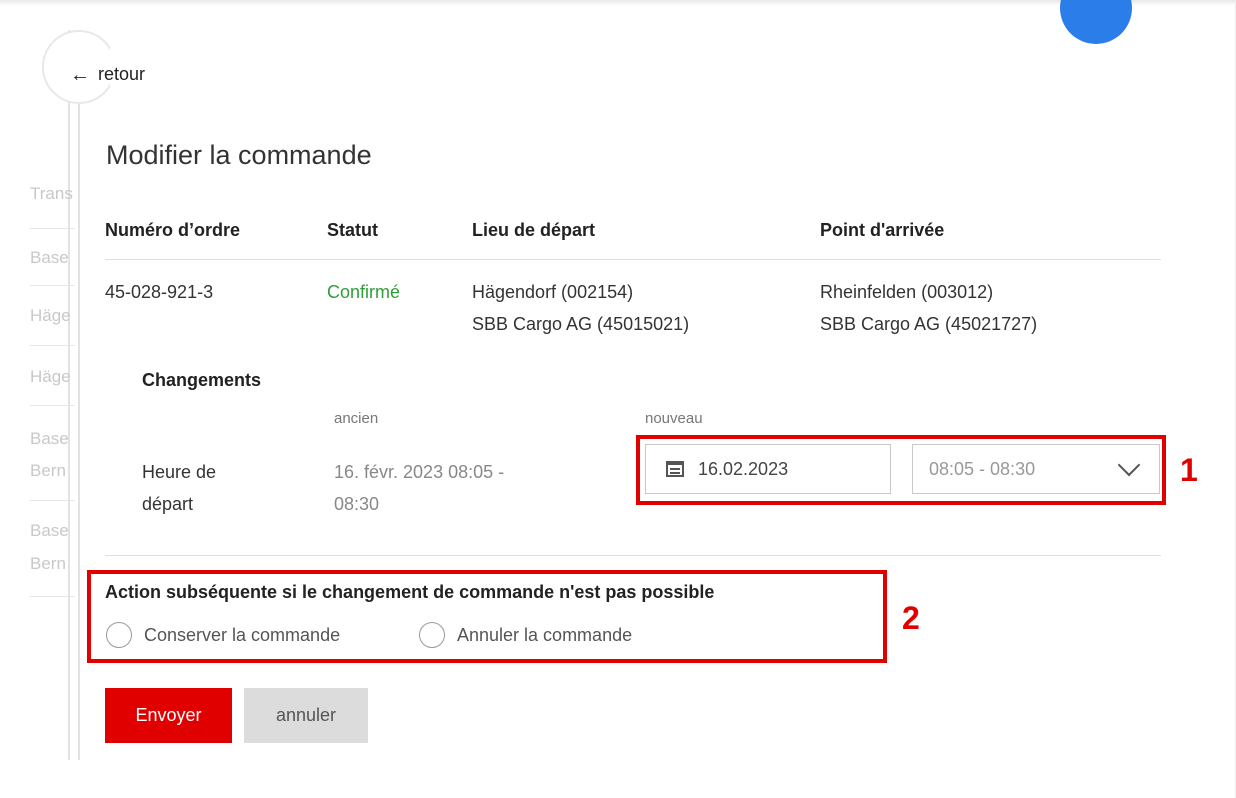 This screenshot has width=1236, height=798. Describe the element at coordinates (51, 193) in the screenshot. I see `background-row: Trans` at that location.